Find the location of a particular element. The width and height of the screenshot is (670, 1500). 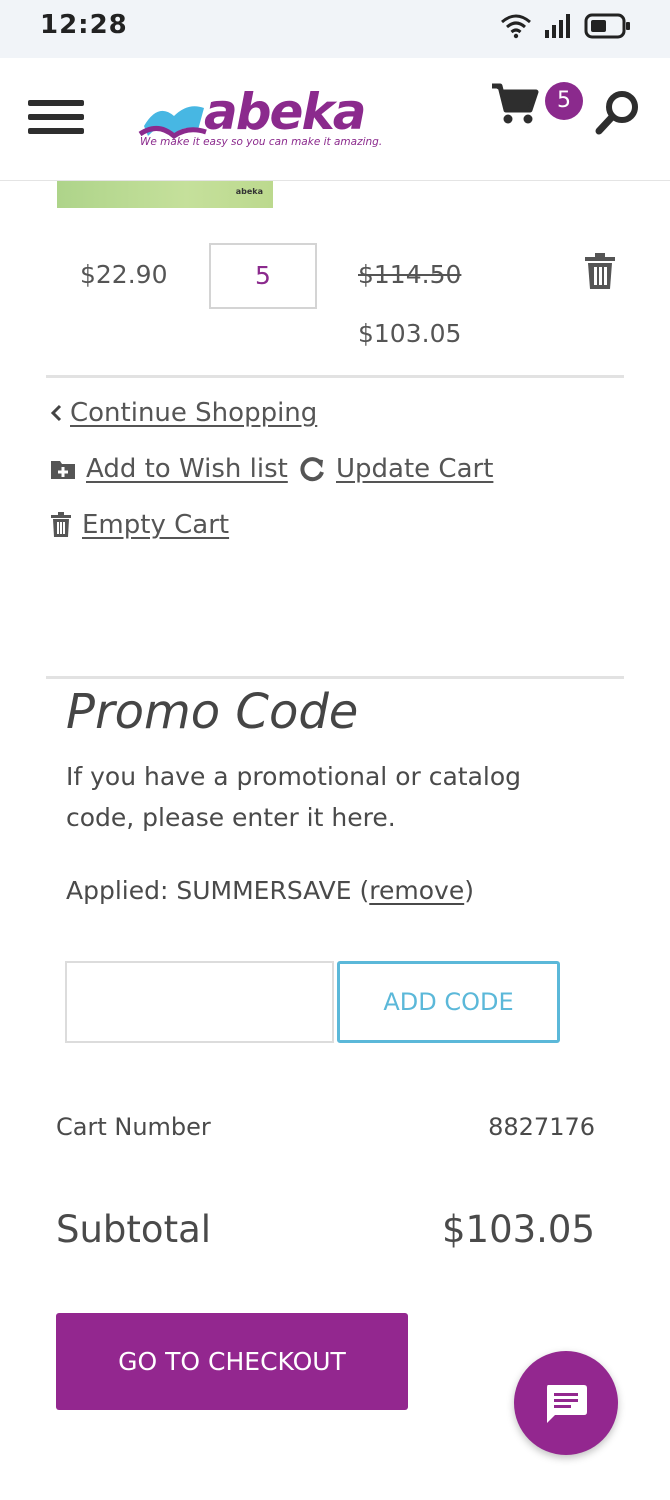

status-bar: 12:28 is located at coordinates (335, 29).